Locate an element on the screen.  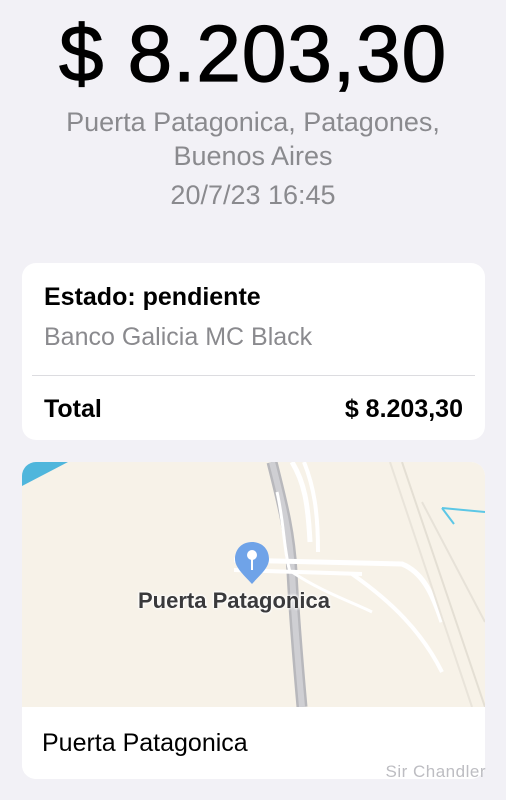
divider is located at coordinates (253, 375).